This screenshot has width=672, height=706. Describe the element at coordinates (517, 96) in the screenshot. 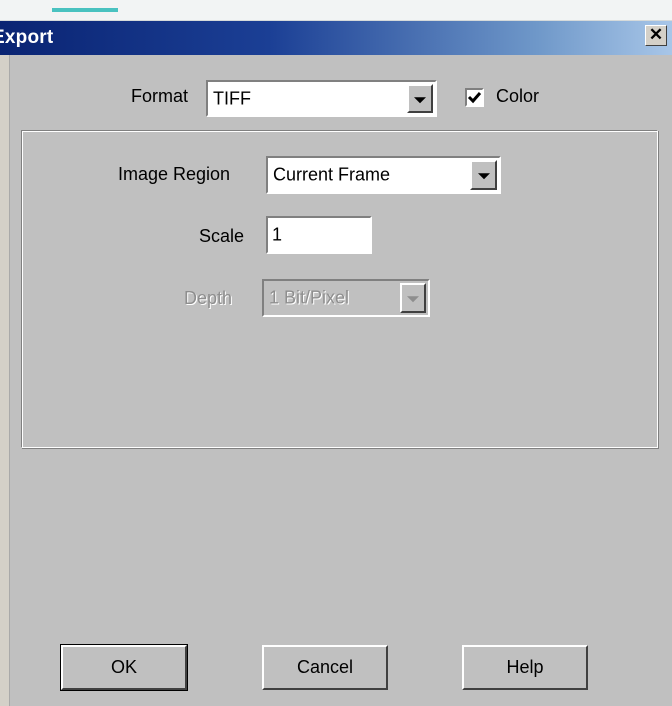

I see `color-checkbox-label: Color` at that location.